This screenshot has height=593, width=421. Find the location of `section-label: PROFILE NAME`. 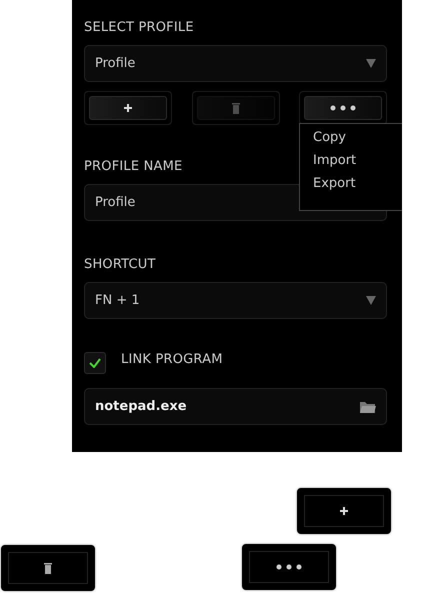

section-label: PROFILE NAME is located at coordinates (133, 166).